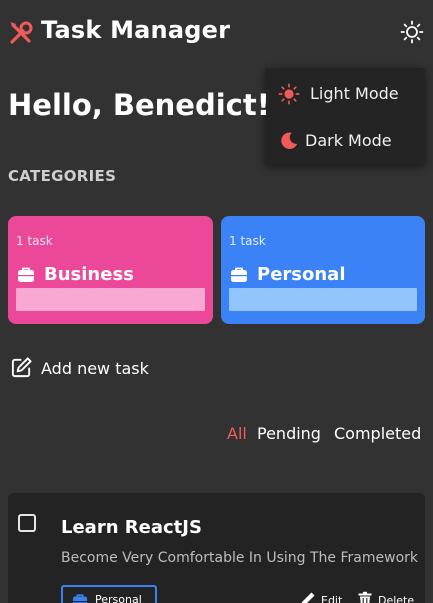 Image resolution: width=433 pixels, height=603 pixels. What do you see at coordinates (301, 274) in the screenshot?
I see `category-name: Personal` at bounding box center [301, 274].